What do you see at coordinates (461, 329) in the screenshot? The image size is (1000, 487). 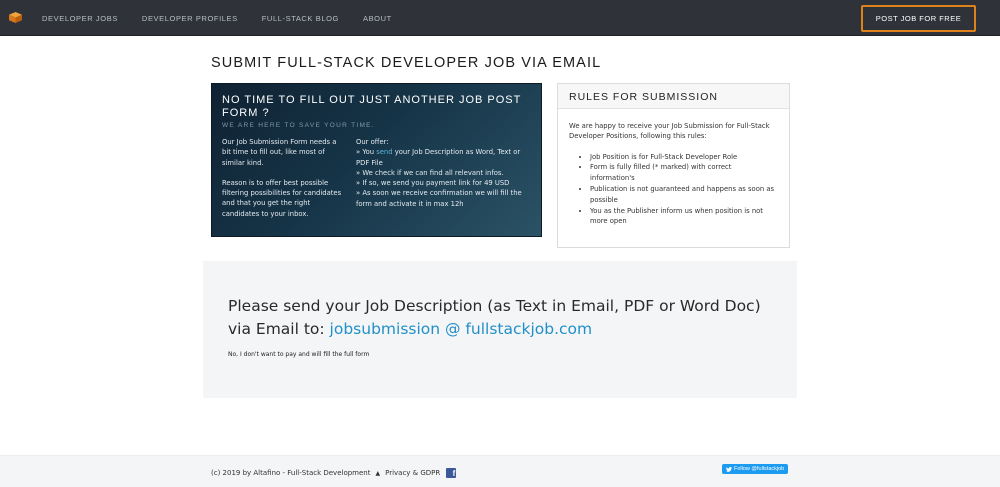 I see `email-address-link: jobsubmission @ fullstackjob.com` at bounding box center [461, 329].